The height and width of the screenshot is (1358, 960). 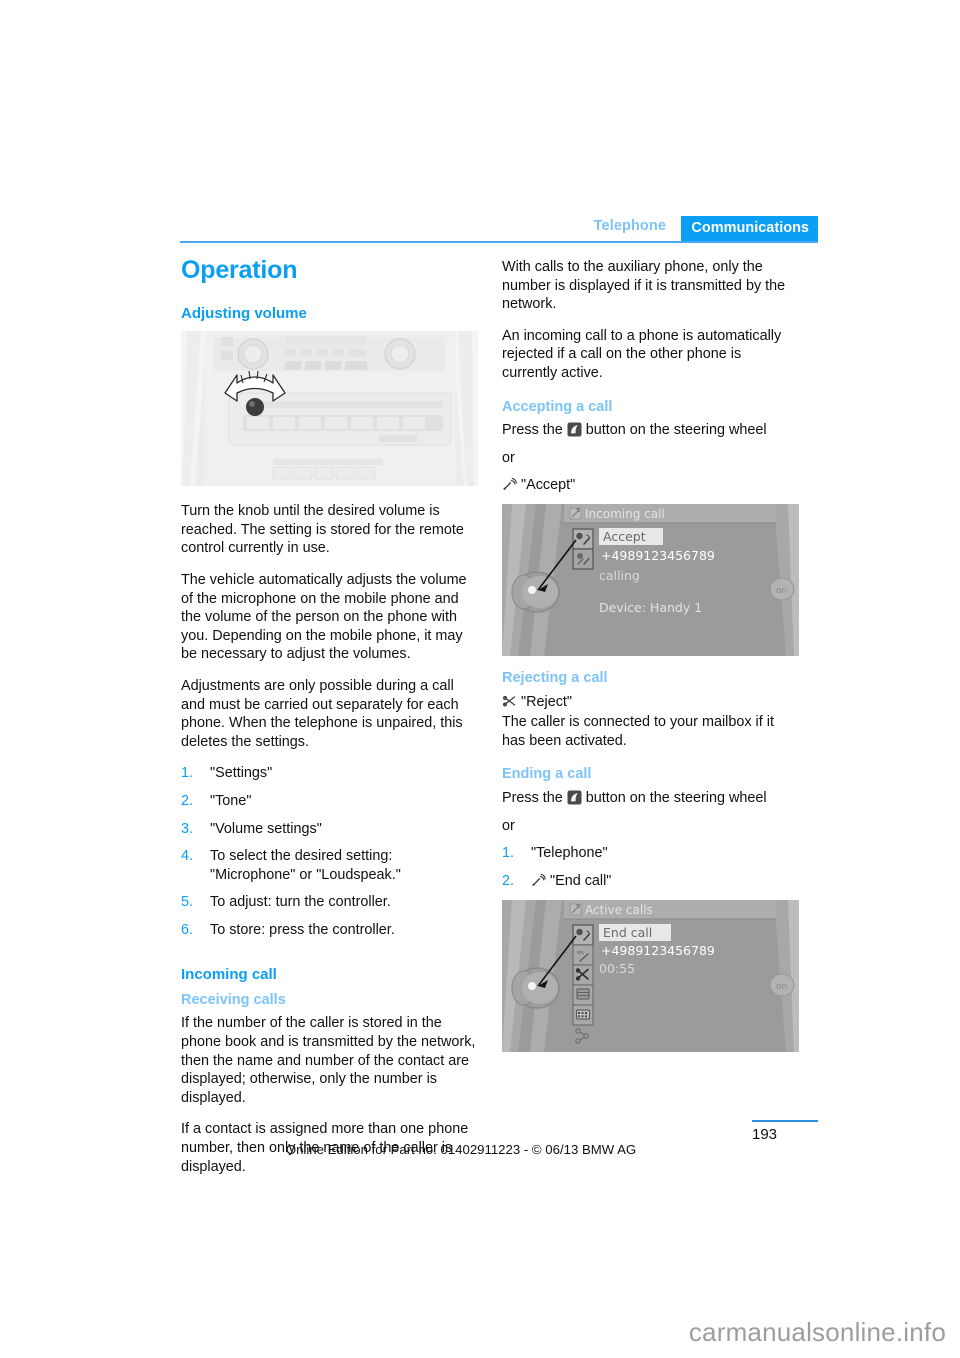 What do you see at coordinates (499, 229) in the screenshot?
I see `running-header: Telephone Communications` at bounding box center [499, 229].